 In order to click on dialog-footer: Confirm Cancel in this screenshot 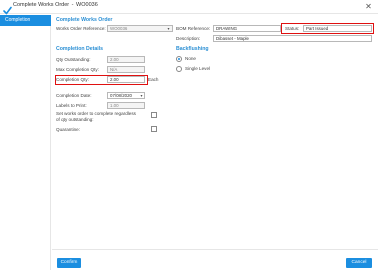, I will do `click(215, 259)`.